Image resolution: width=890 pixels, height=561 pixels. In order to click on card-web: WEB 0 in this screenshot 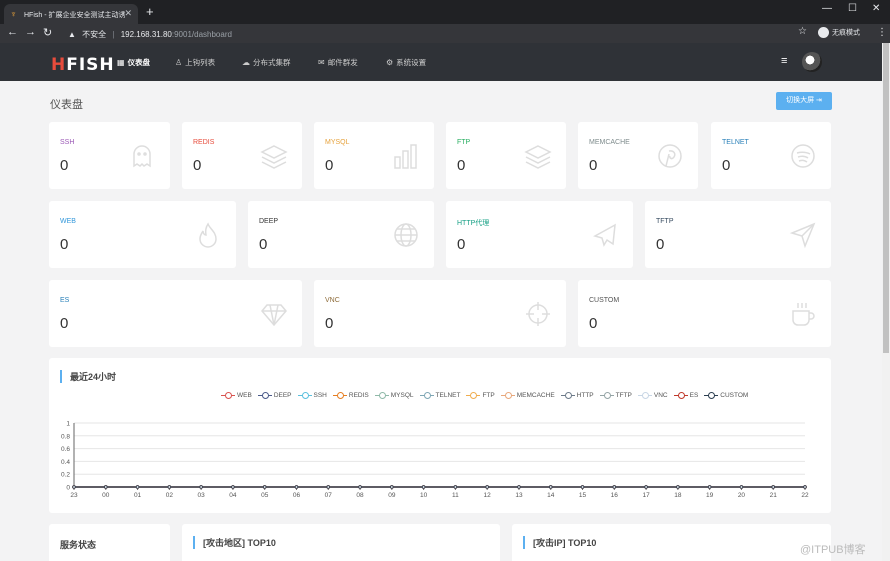, I will do `click(142, 234)`.